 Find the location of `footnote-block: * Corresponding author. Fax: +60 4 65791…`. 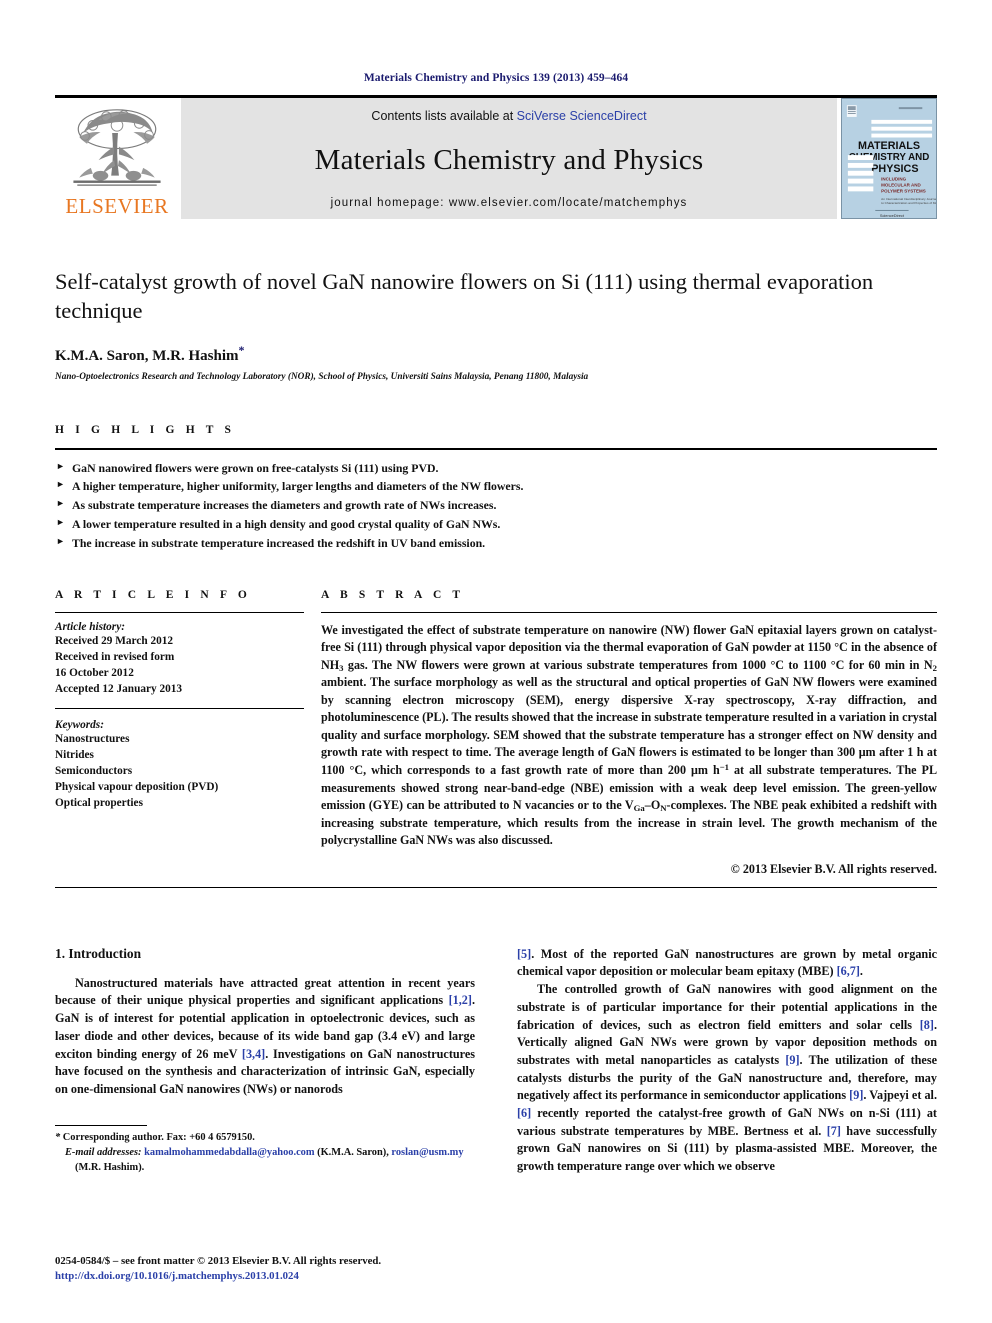

footnote-block: * Corresponding author. Fax: +60 4 65791… is located at coordinates (265, 1150).